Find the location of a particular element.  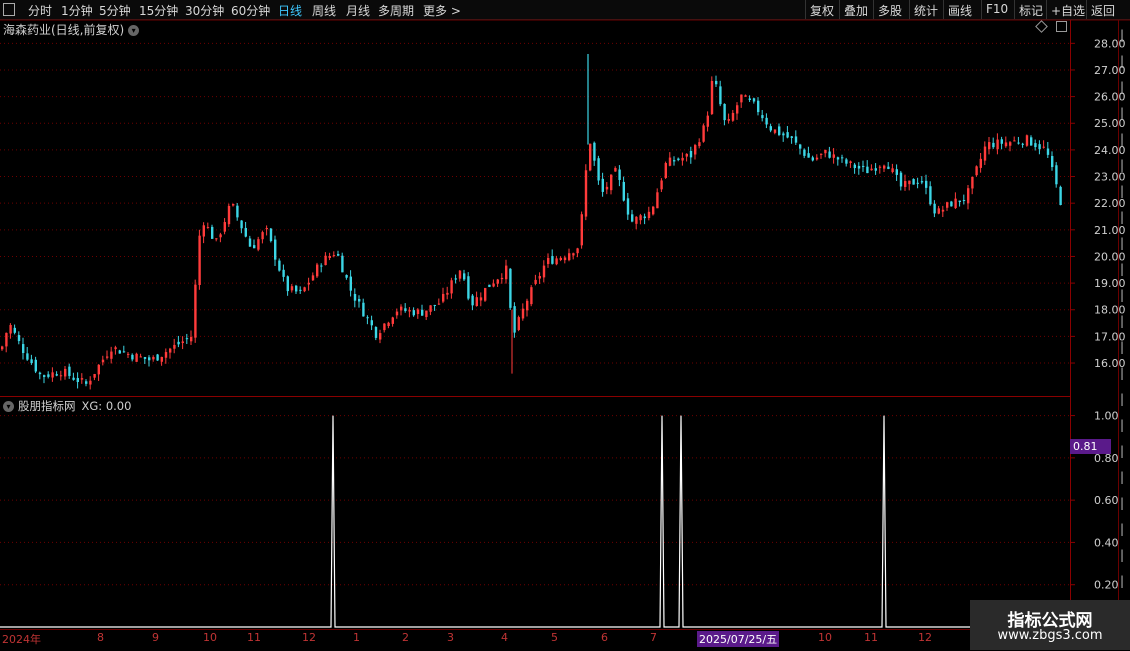

date-tick-label: 9 is located at coordinates (155, 637).